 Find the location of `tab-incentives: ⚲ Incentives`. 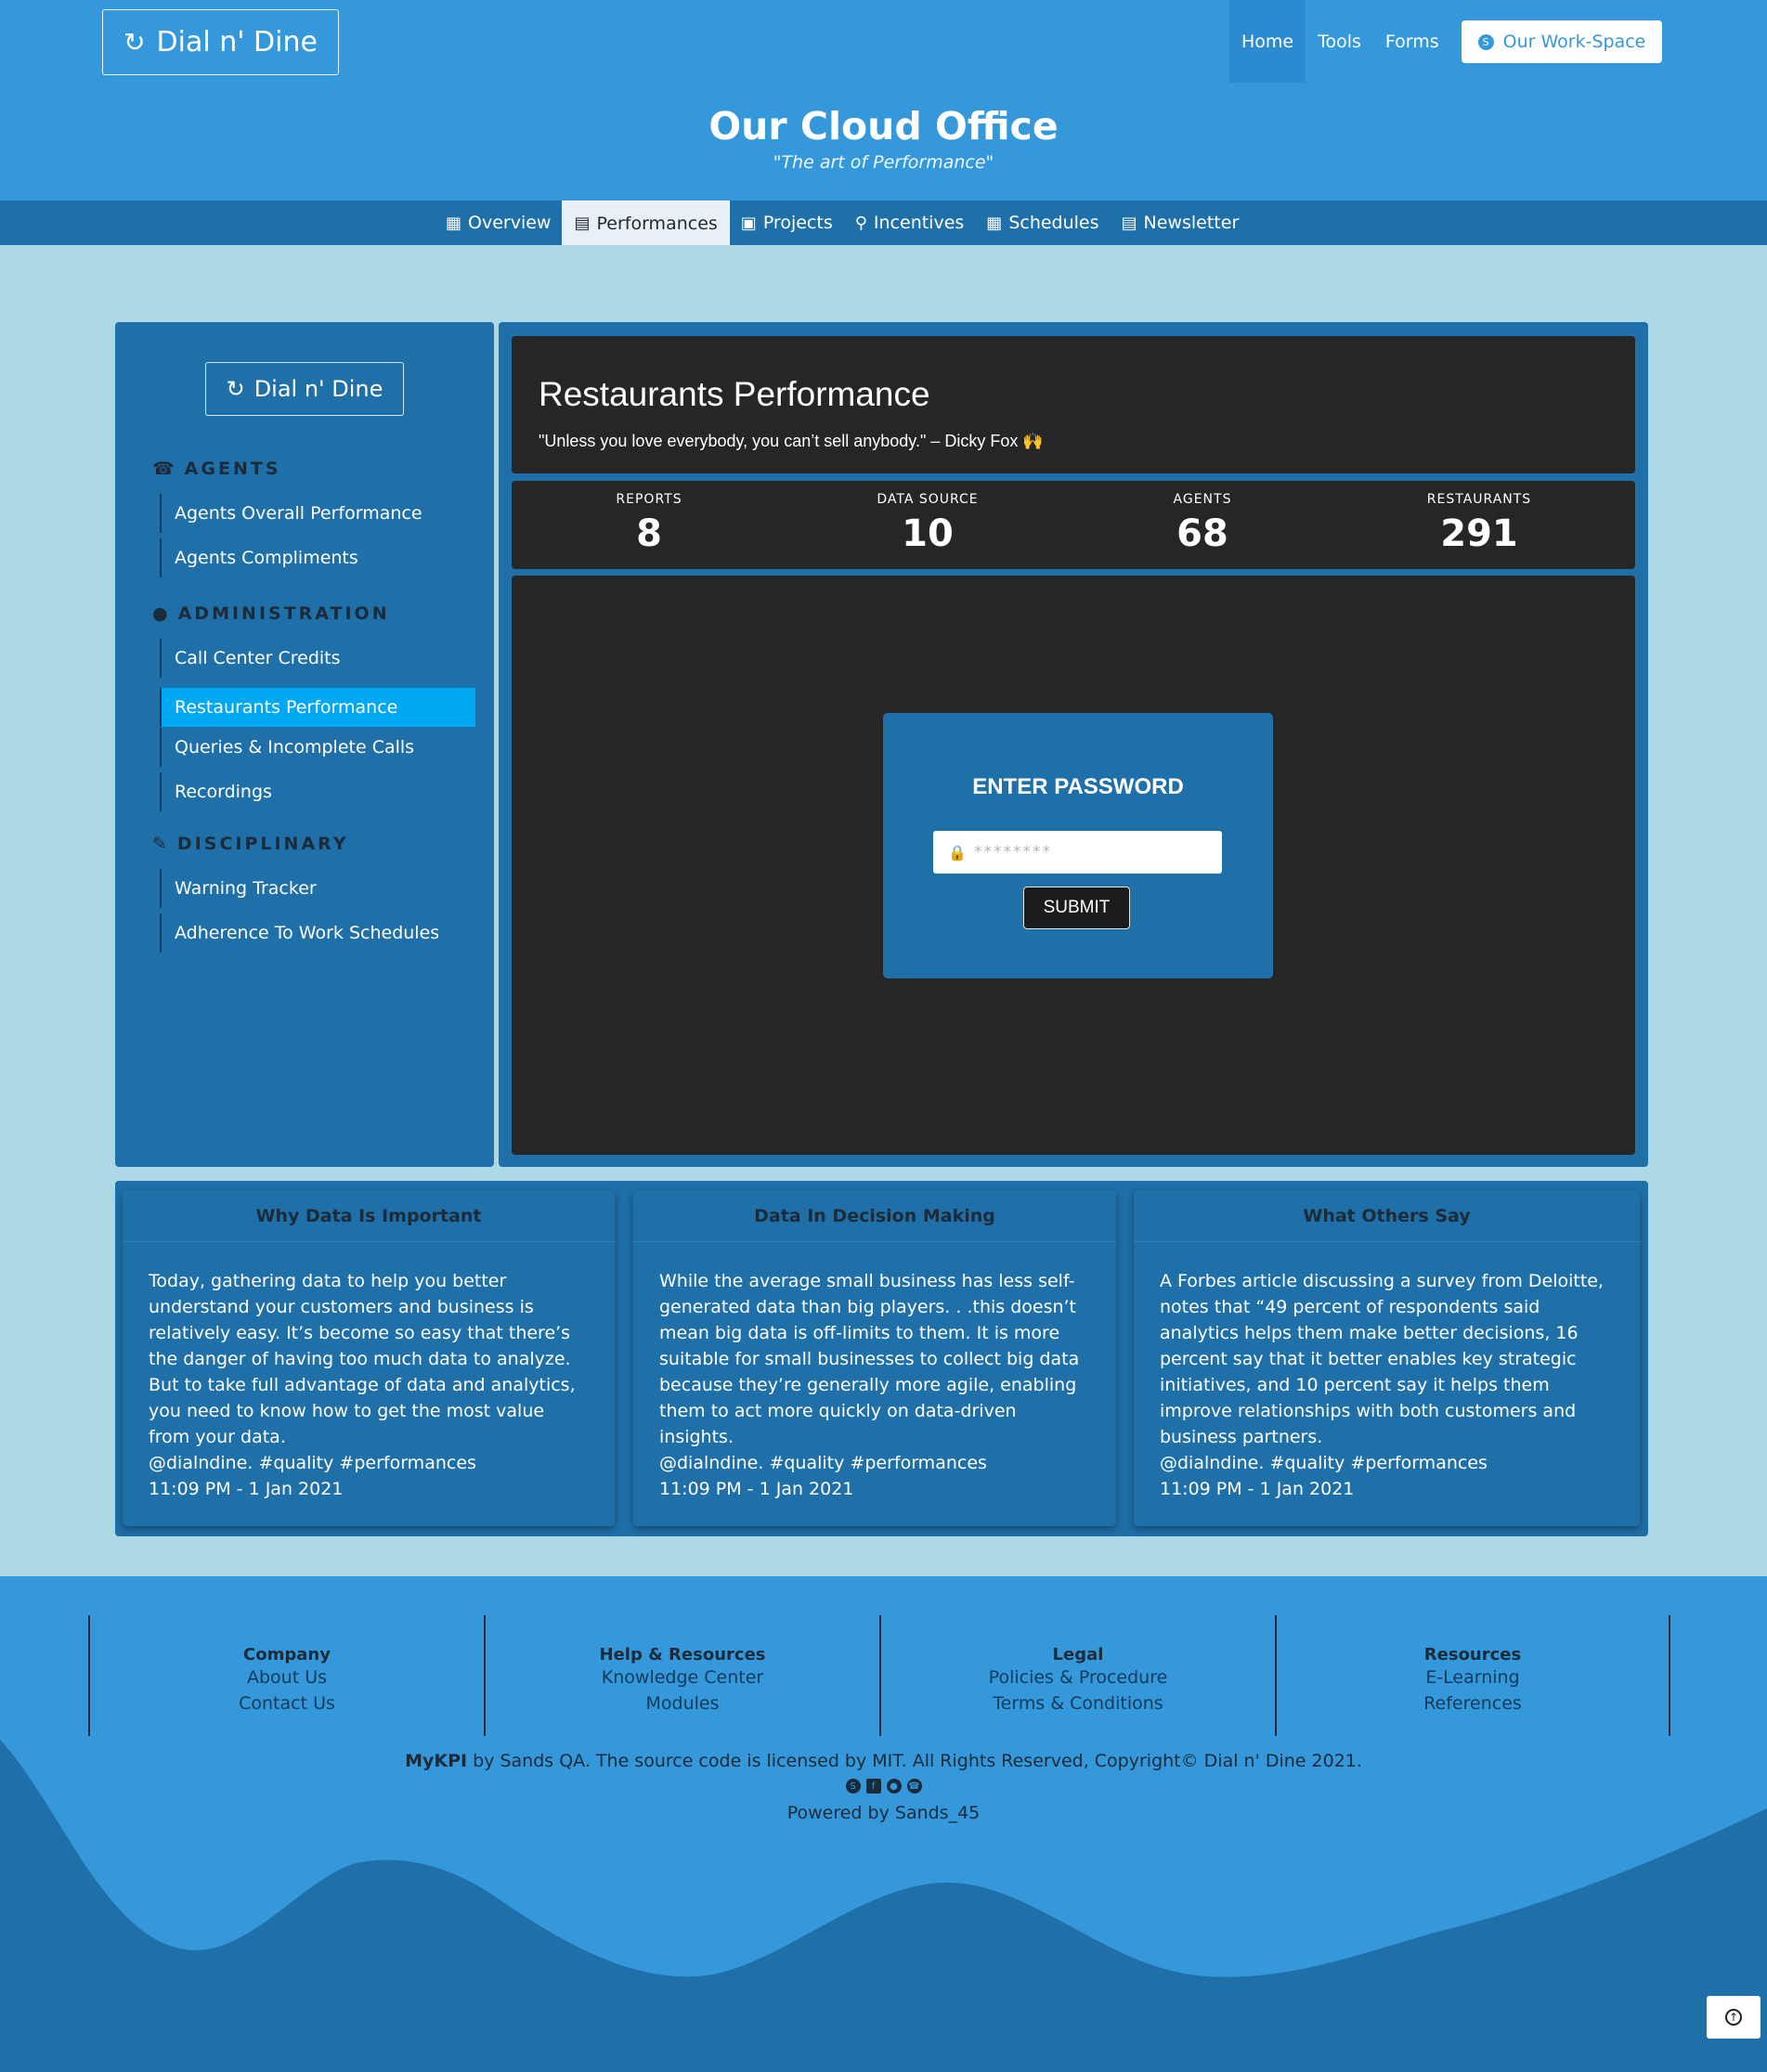

tab-incentives: ⚲ Incentives is located at coordinates (910, 223).